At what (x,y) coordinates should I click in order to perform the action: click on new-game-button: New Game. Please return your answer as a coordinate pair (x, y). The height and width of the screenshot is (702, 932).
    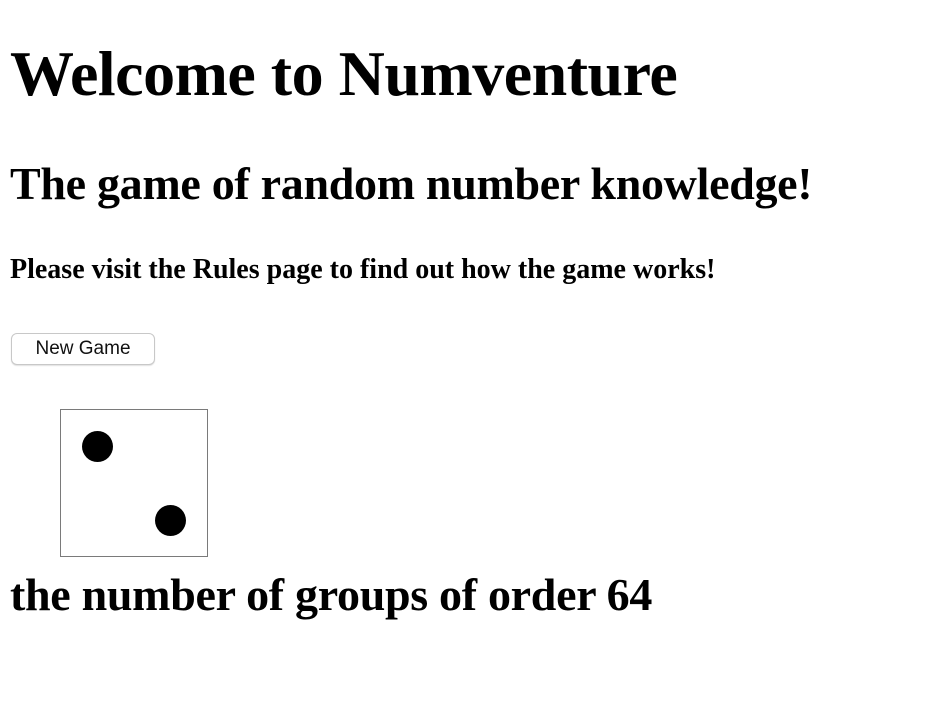
    Looking at the image, I should click on (83, 349).